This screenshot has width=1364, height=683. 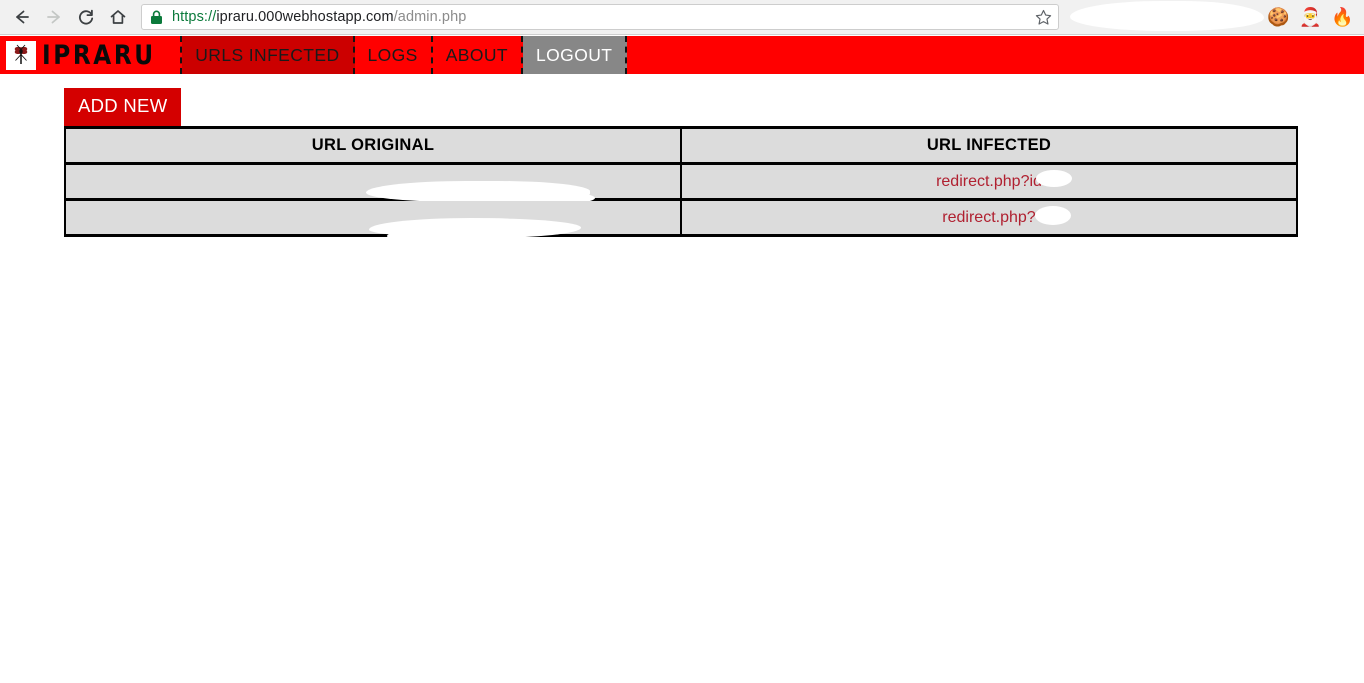 What do you see at coordinates (86, 17) in the screenshot?
I see `reload-icon` at bounding box center [86, 17].